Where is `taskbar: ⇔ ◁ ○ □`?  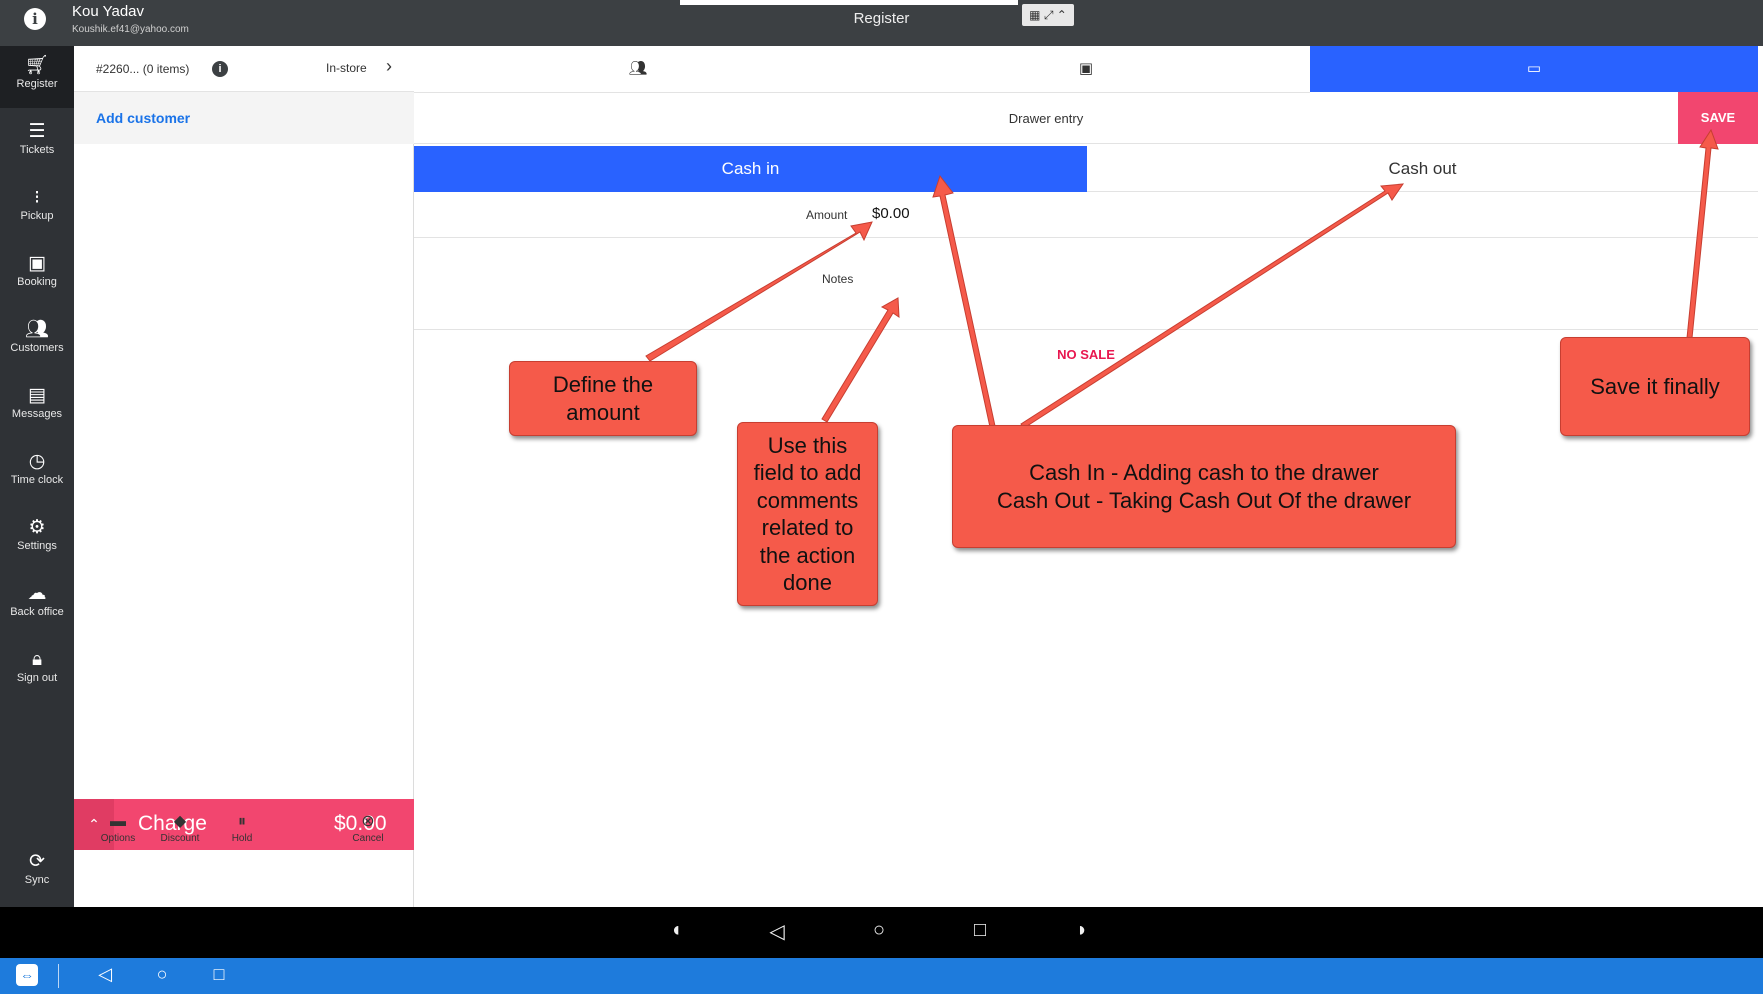 taskbar: ⇔ ◁ ○ □ is located at coordinates (881, 976).